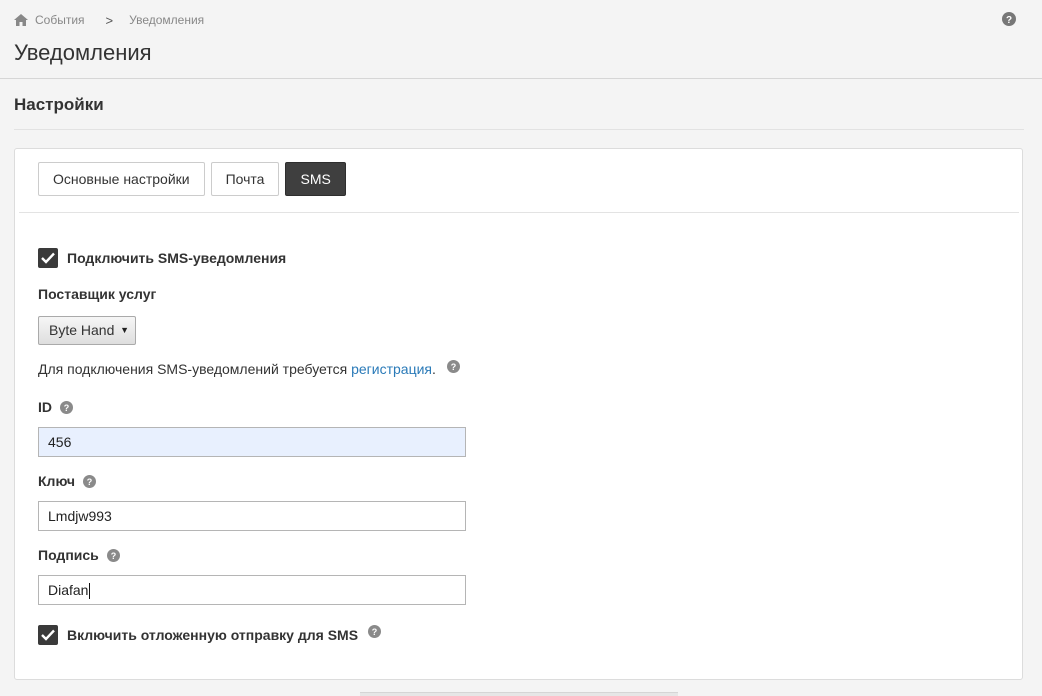  I want to click on tab-general-settings: Основные настройки, so click(121, 179).